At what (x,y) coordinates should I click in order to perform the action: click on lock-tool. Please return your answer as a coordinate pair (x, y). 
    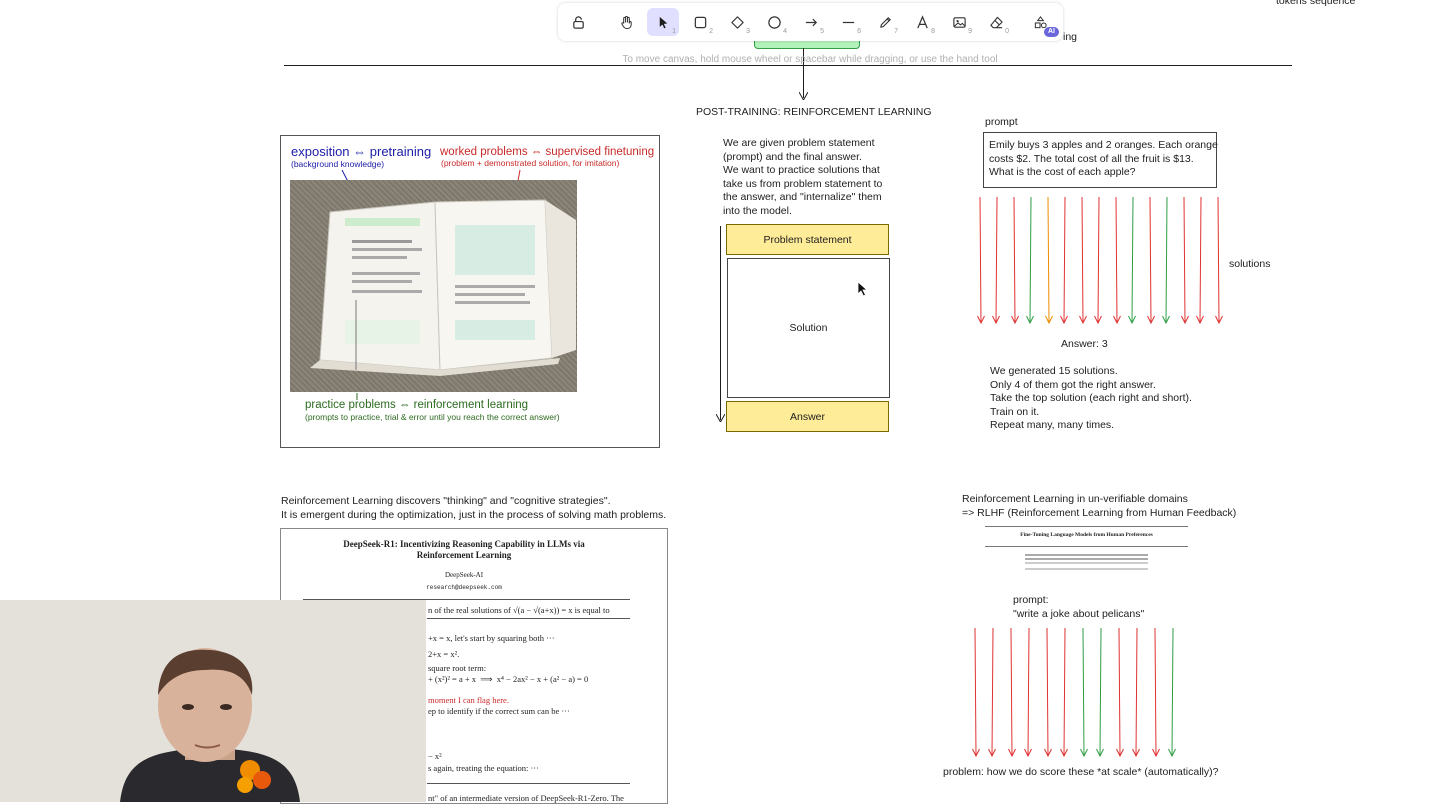
    Looking at the image, I should click on (578, 22).